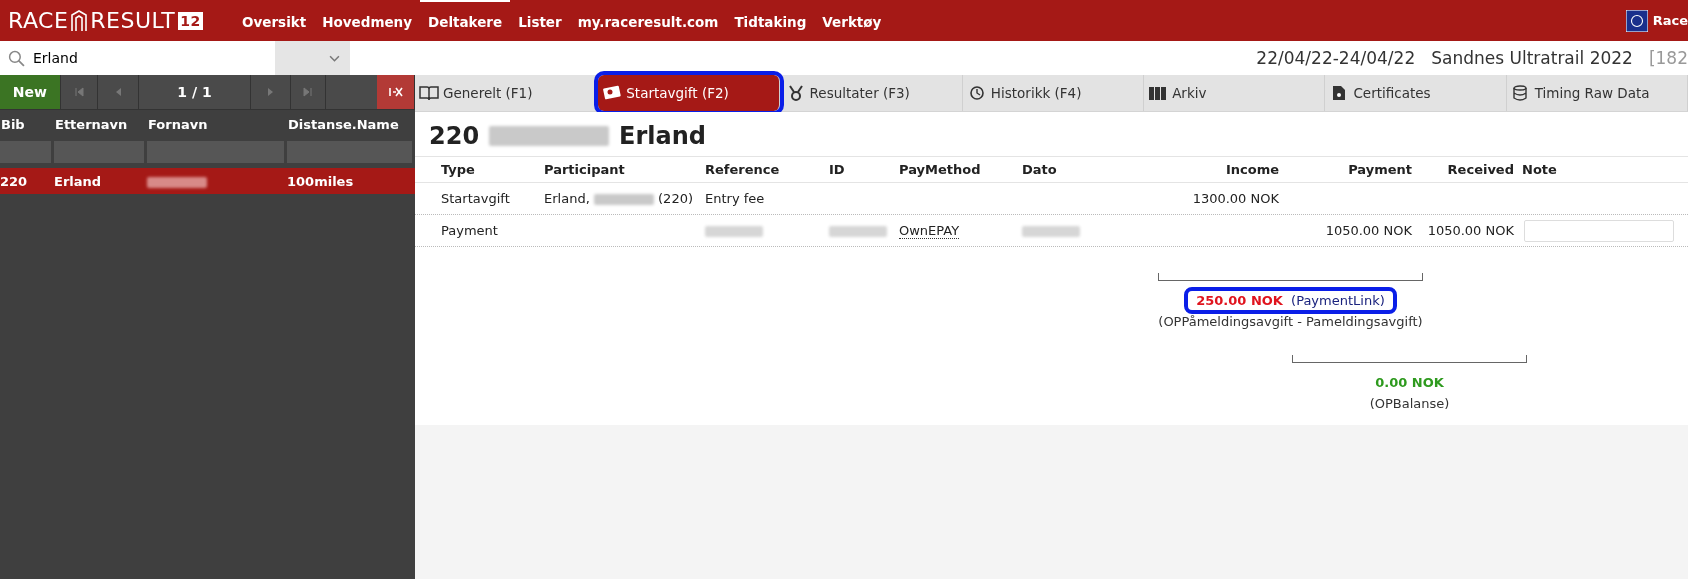  What do you see at coordinates (770, 20) in the screenshot?
I see `menu-item: Tidtaking` at bounding box center [770, 20].